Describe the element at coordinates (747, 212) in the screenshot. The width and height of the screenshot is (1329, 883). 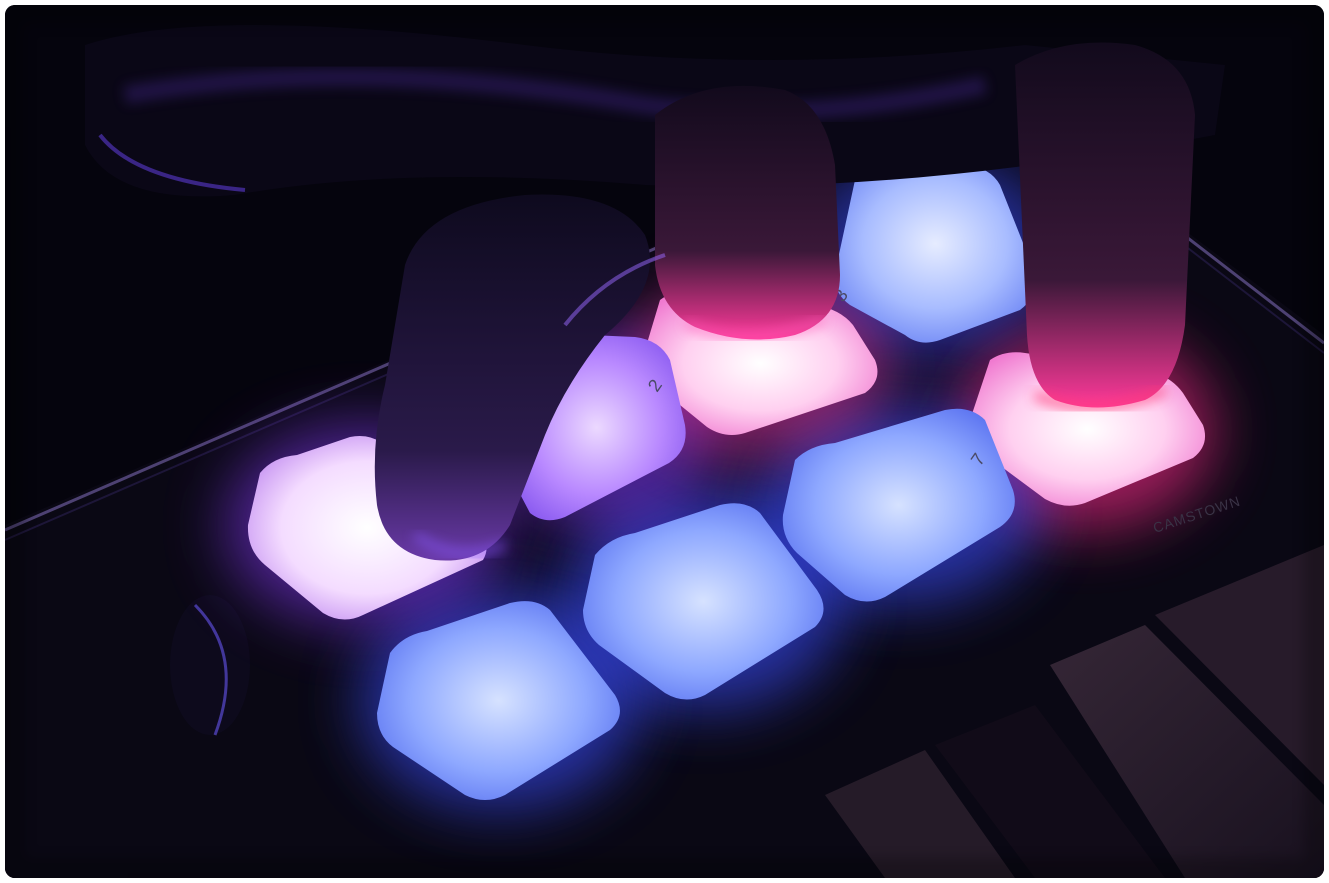
I see `finger-middle` at that location.